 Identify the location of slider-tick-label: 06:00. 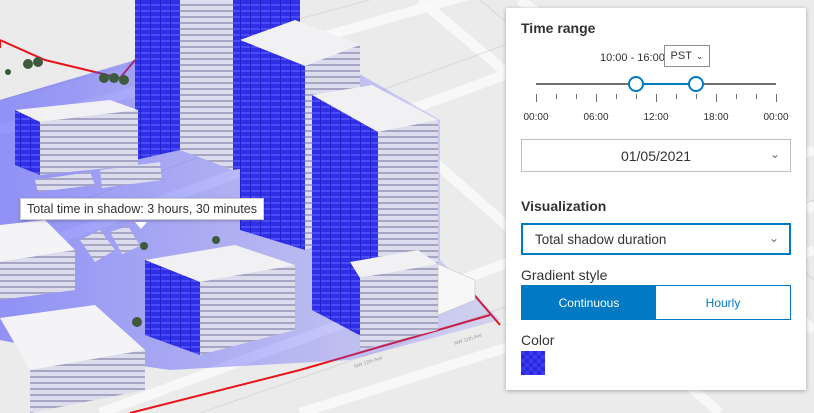
(596, 117).